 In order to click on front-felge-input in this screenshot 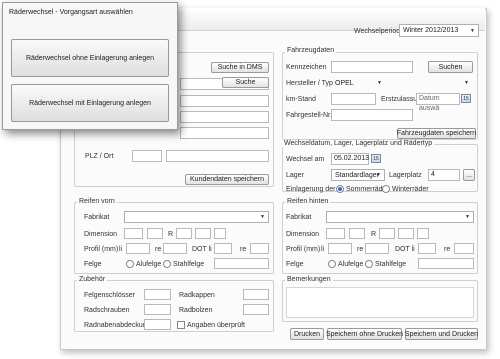, I will do `click(241, 263)`.